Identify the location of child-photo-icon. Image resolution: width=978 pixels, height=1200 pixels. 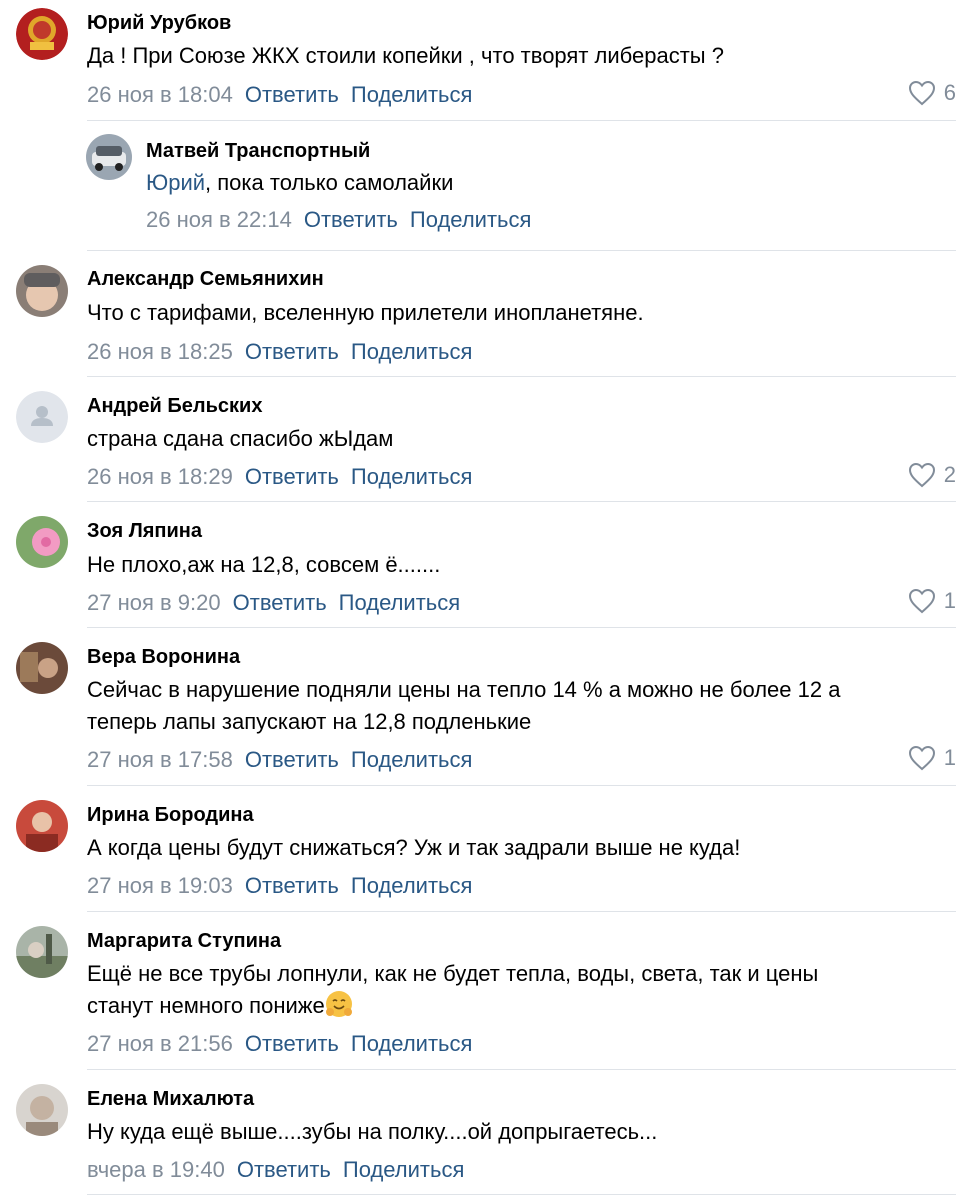
(42, 291).